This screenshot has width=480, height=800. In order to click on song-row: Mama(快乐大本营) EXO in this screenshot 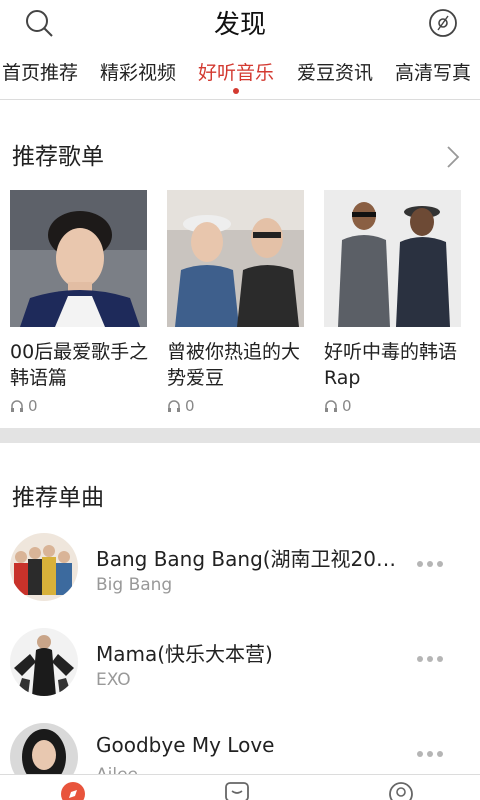, I will do `click(240, 676)`.